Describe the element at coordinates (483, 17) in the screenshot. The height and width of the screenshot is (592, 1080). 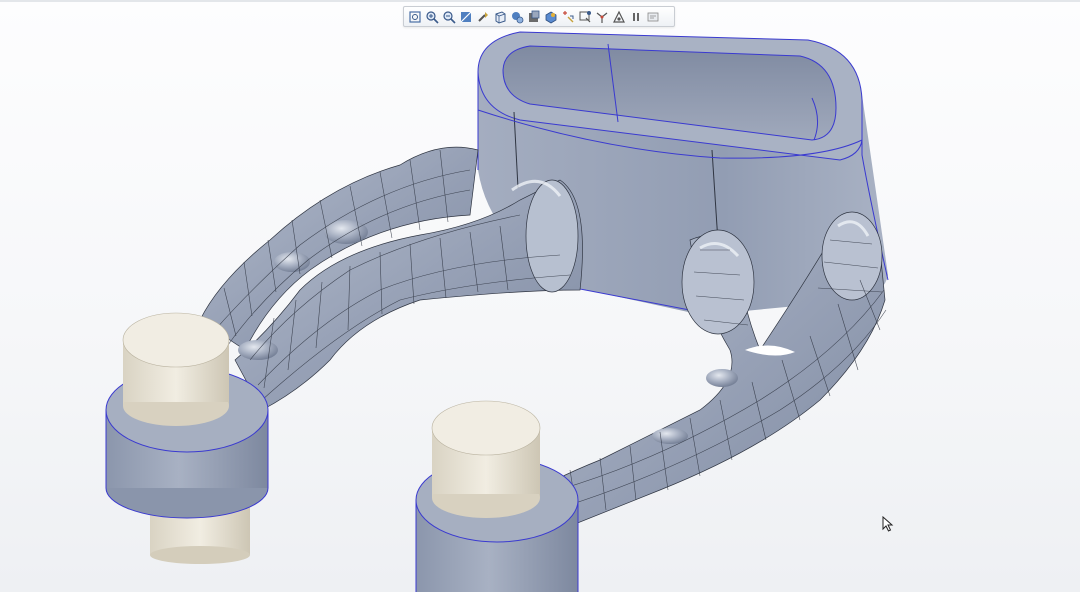
I see `reorient-icon` at that location.